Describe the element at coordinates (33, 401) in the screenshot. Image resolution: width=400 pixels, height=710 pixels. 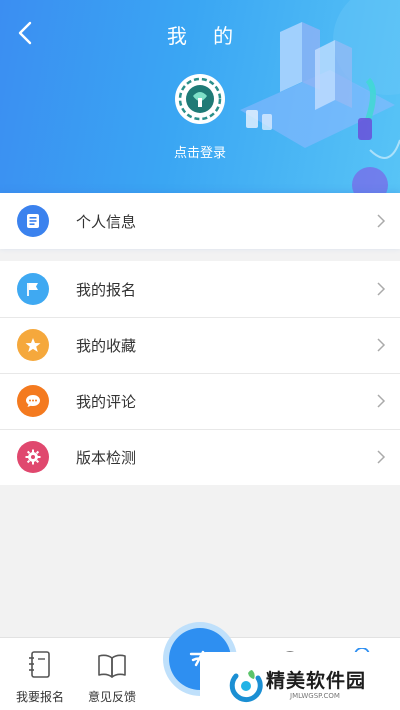
I see `chat-bubble-icon` at that location.